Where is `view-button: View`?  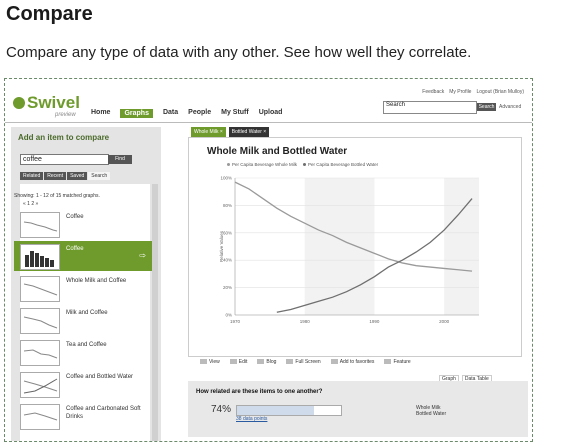 view-button: View is located at coordinates (210, 362).